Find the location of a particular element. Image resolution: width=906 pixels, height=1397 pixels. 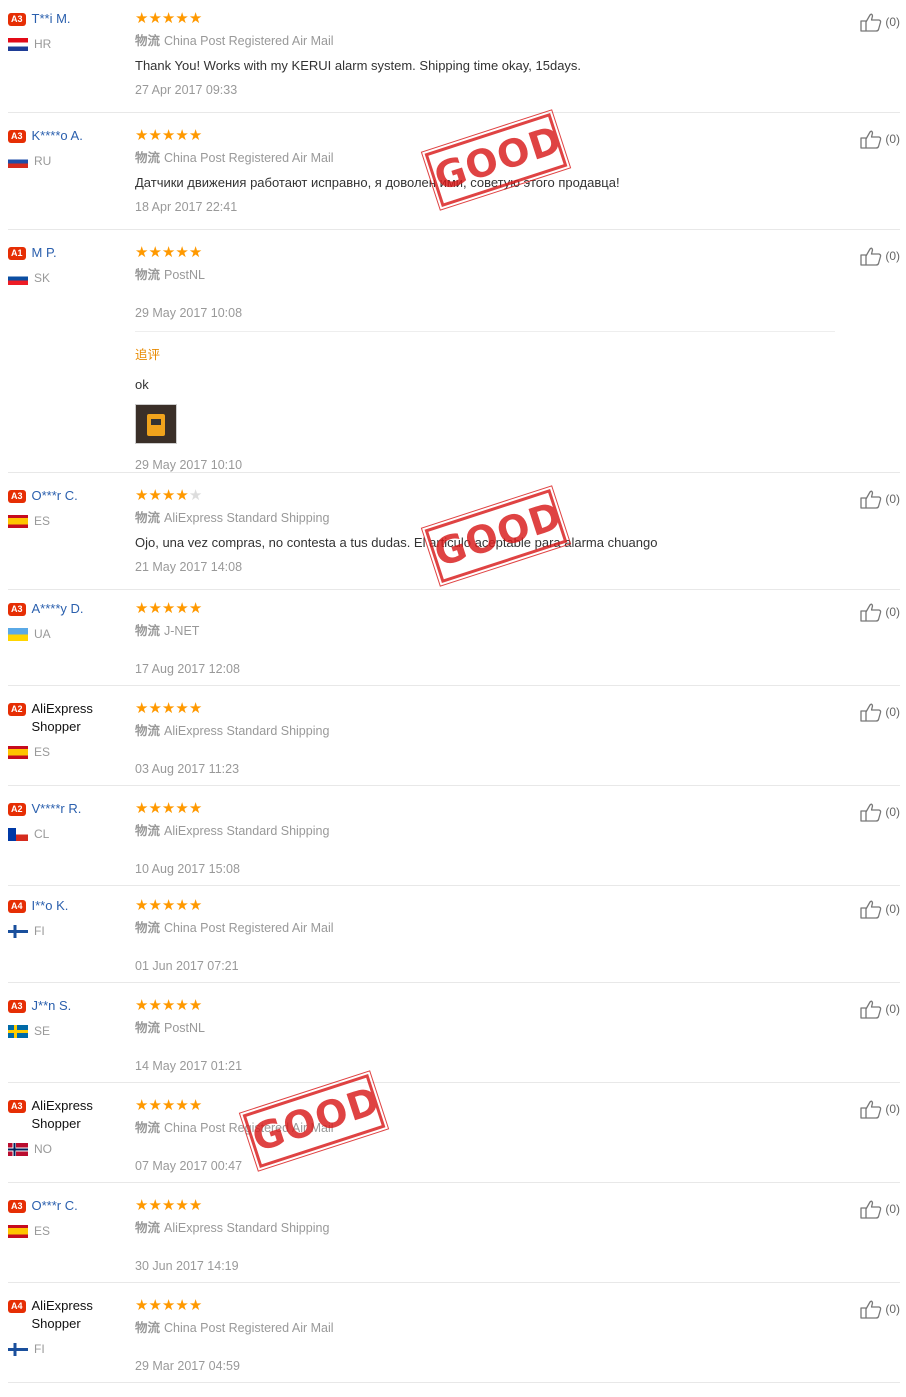

shipping-method: 物流 China Post Registered Air Mail is located at coordinates (485, 1128).